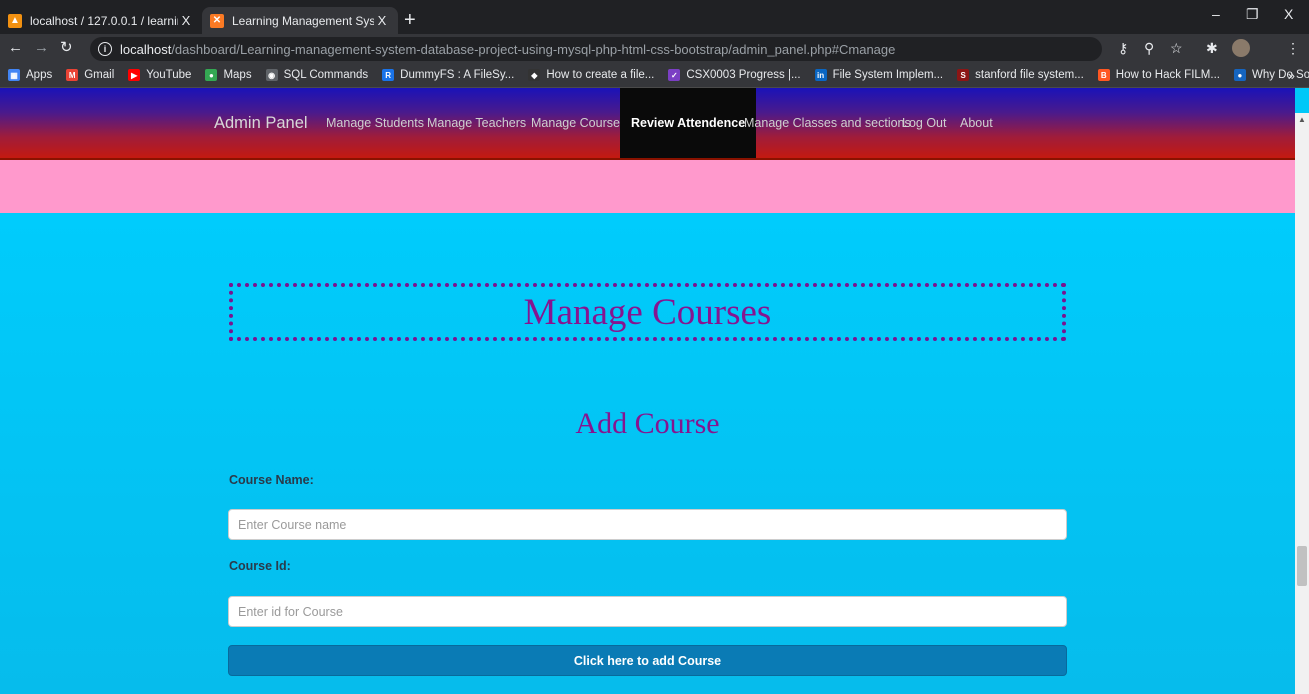  I want to click on extensions-icon: ✱, so click(1212, 48).